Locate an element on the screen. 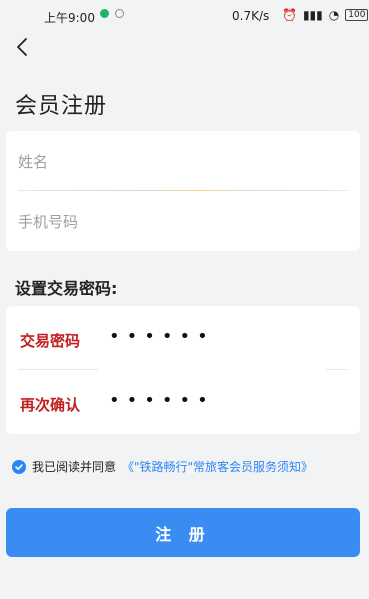 Image resolution: width=369 pixels, height=599 pixels. status-right-icons: ⏰ ▮▮▮ ◔ 100 is located at coordinates (325, 15).